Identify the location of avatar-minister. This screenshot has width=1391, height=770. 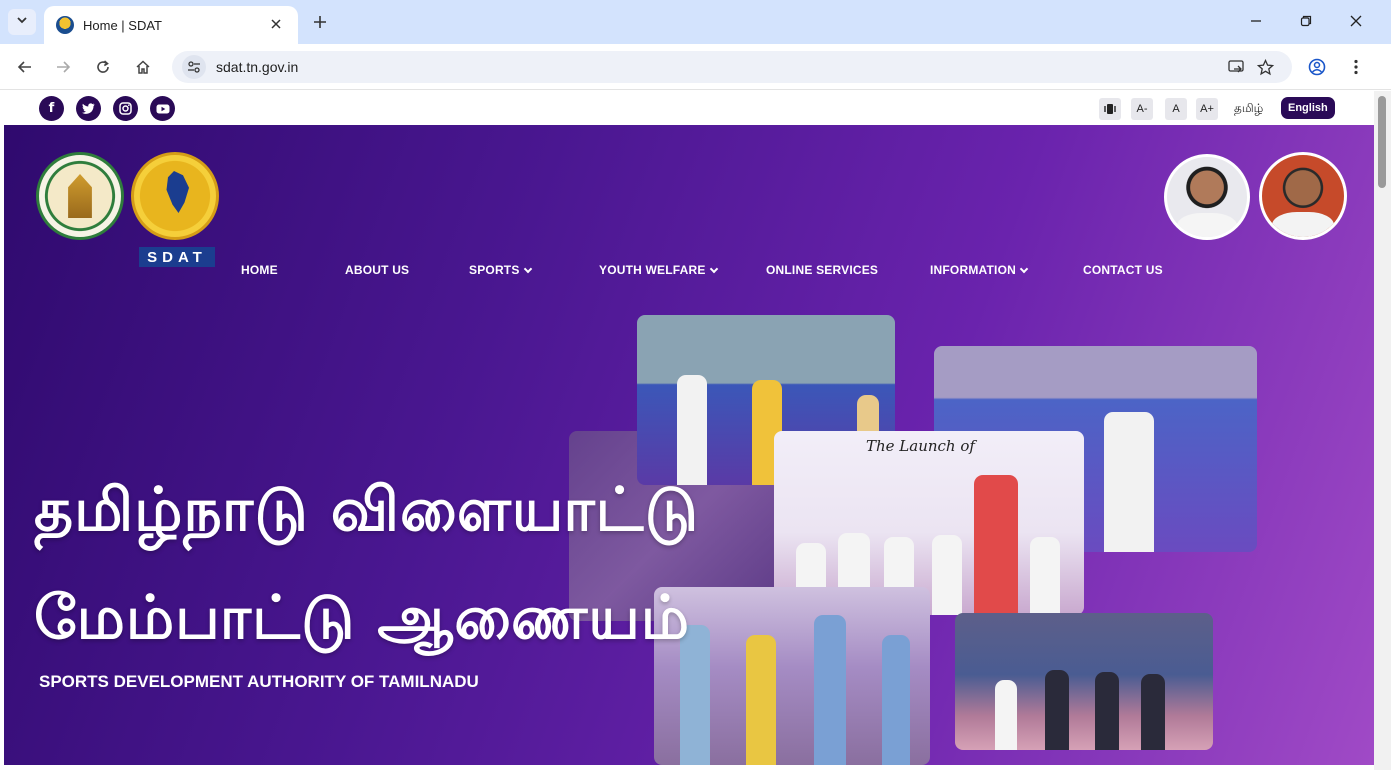
(1207, 197).